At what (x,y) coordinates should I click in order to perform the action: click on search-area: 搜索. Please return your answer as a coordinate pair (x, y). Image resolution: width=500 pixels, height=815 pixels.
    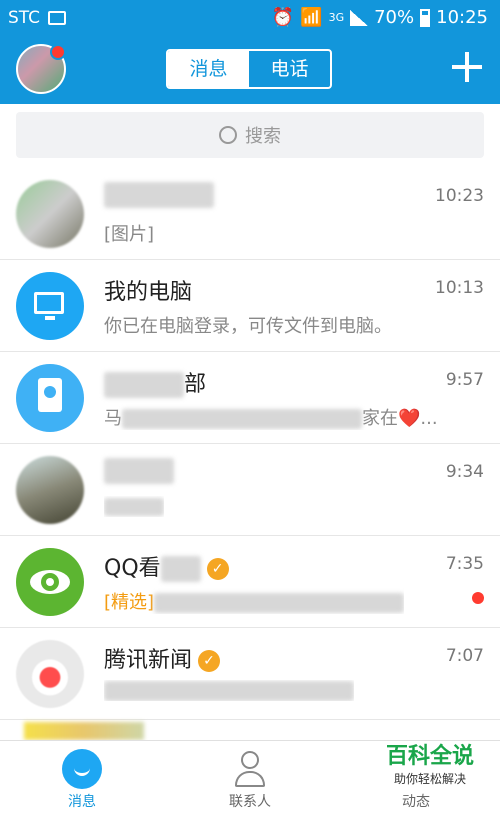
    Looking at the image, I should click on (250, 136).